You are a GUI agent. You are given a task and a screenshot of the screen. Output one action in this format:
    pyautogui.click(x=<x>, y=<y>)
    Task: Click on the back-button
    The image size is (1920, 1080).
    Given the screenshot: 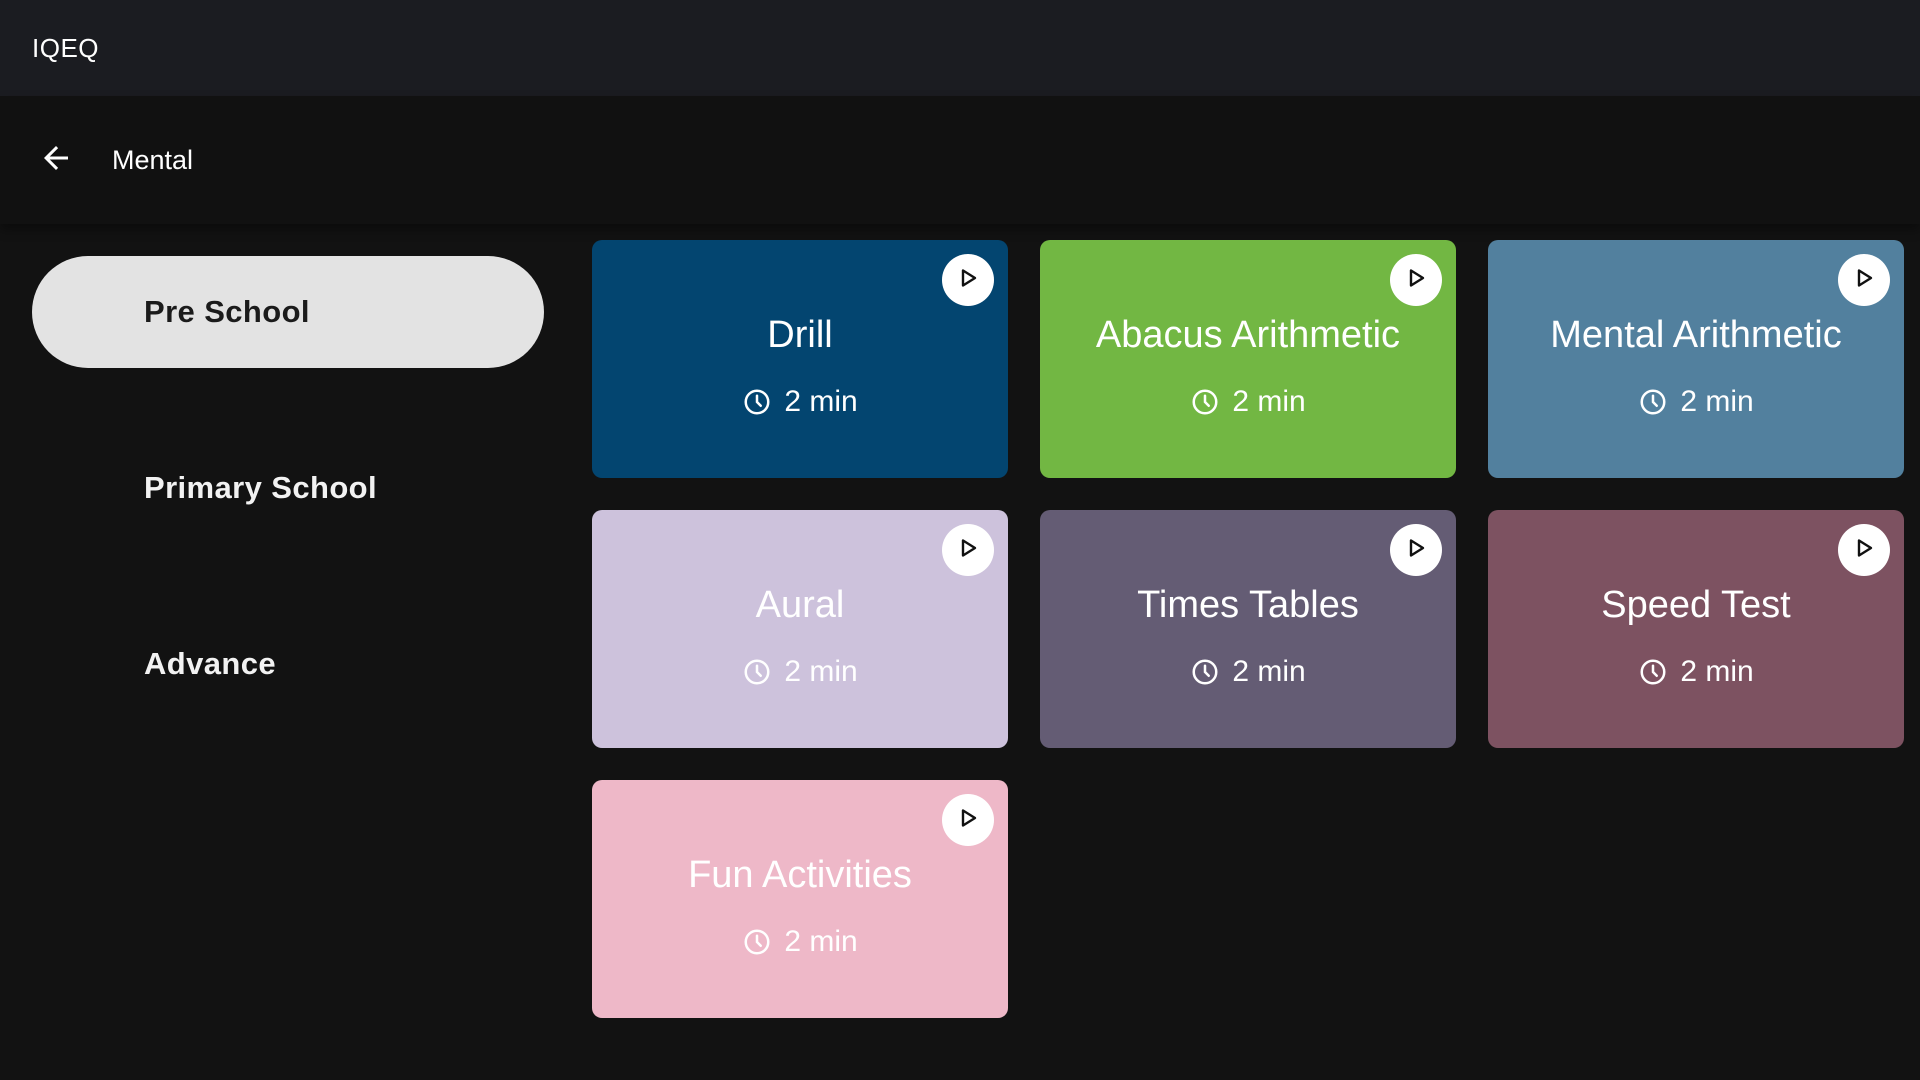 What is the action you would take?
    pyautogui.click(x=56, y=160)
    